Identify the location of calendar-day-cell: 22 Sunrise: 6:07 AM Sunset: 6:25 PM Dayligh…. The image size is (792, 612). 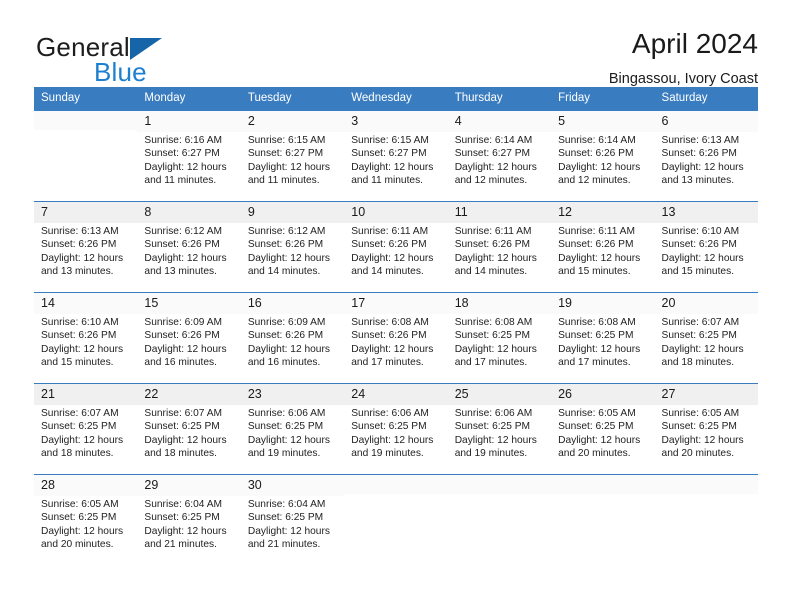
(189, 429).